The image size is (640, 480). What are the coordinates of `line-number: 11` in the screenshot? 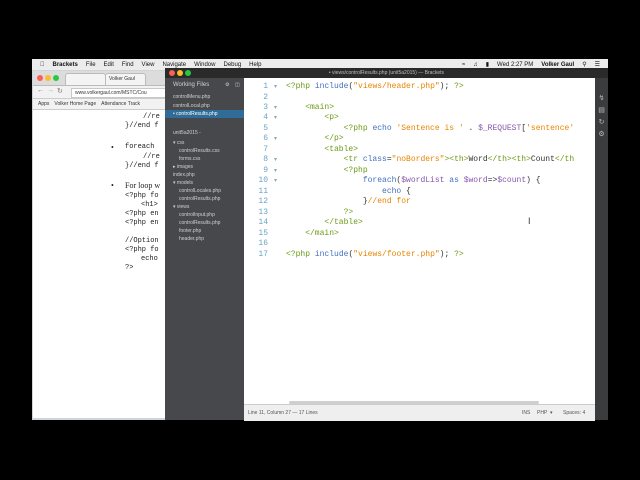 It's located at (263, 191).